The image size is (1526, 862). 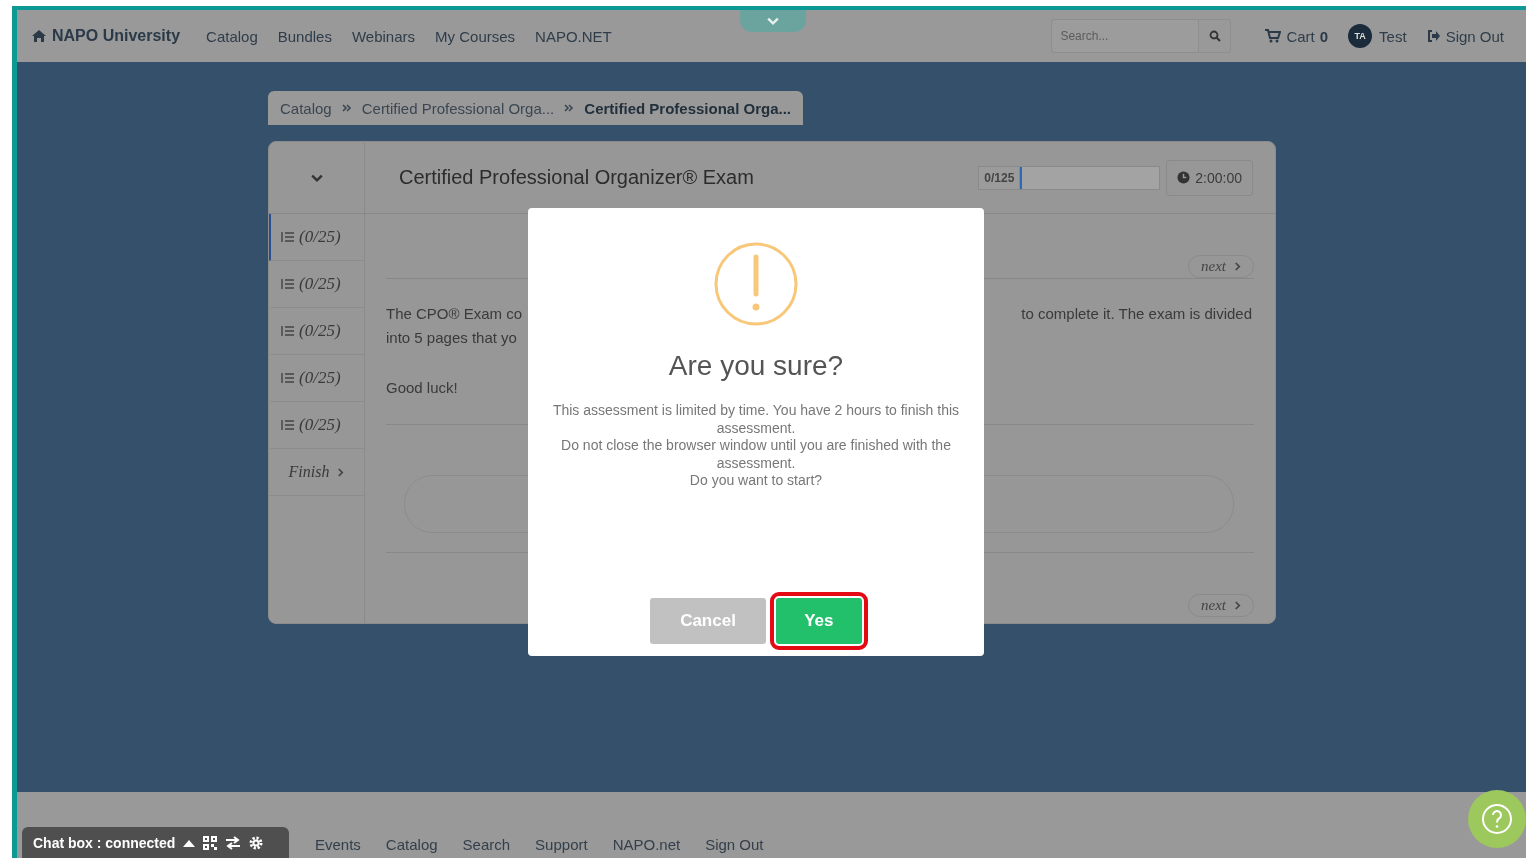 What do you see at coordinates (316, 472) in the screenshot?
I see `finish-link: Finish` at bounding box center [316, 472].